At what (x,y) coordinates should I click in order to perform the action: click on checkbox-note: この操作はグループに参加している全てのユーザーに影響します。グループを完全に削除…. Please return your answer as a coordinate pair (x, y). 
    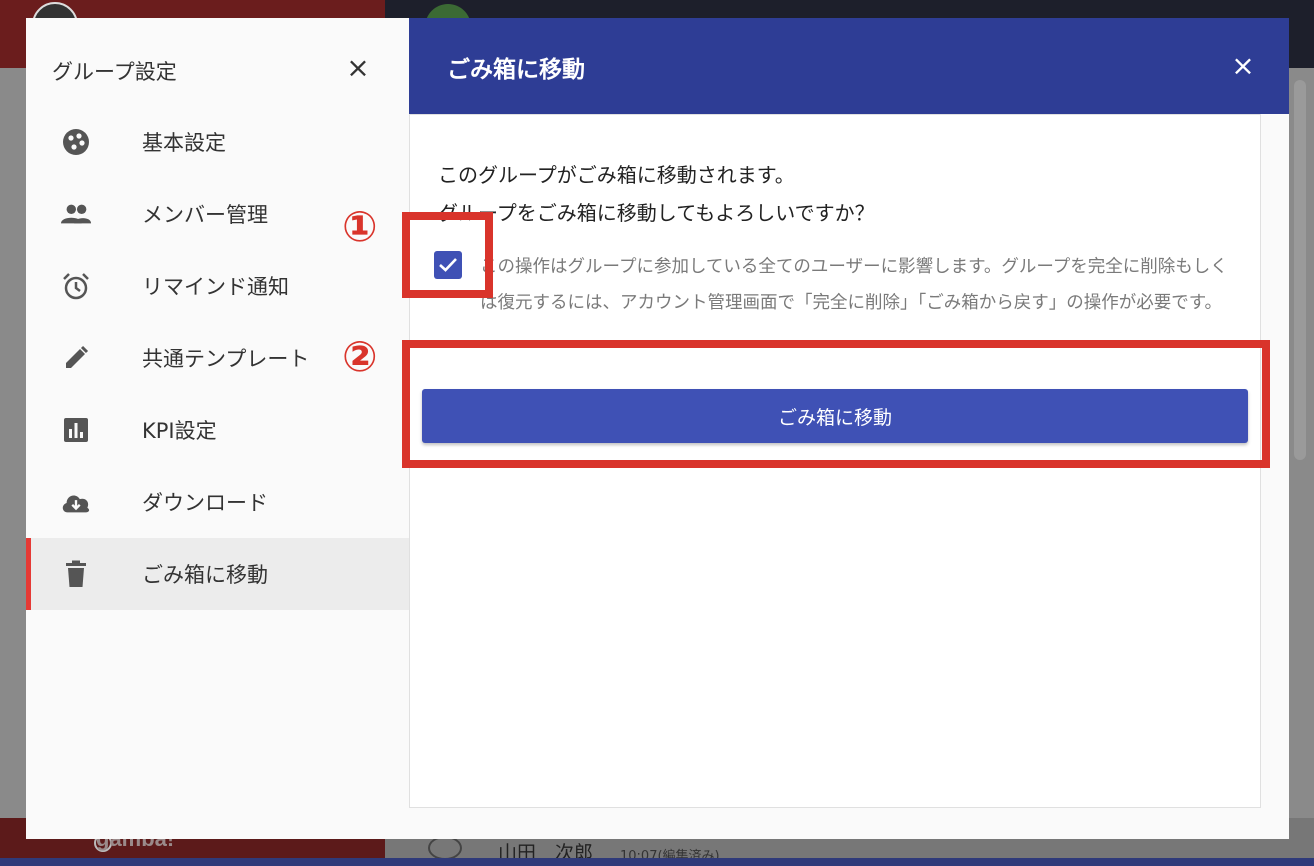
    Looking at the image, I should click on (854, 285).